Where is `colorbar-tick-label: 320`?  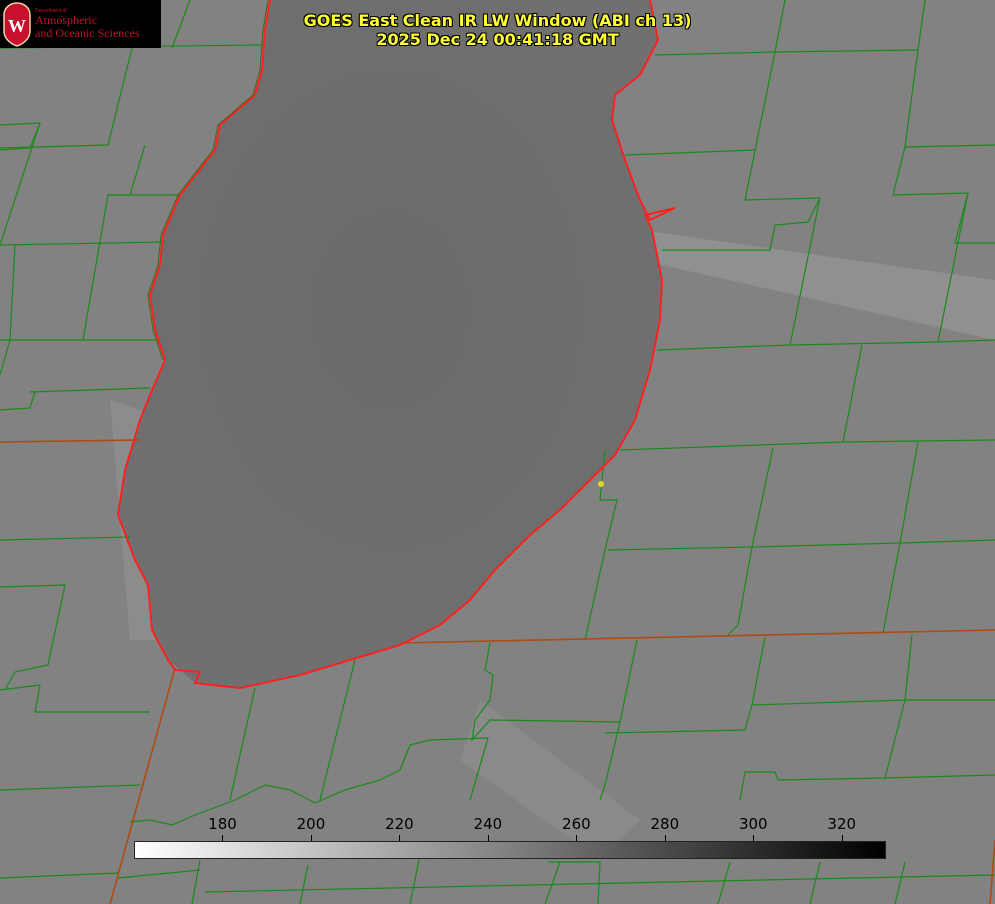 colorbar-tick-label: 320 is located at coordinates (842, 824).